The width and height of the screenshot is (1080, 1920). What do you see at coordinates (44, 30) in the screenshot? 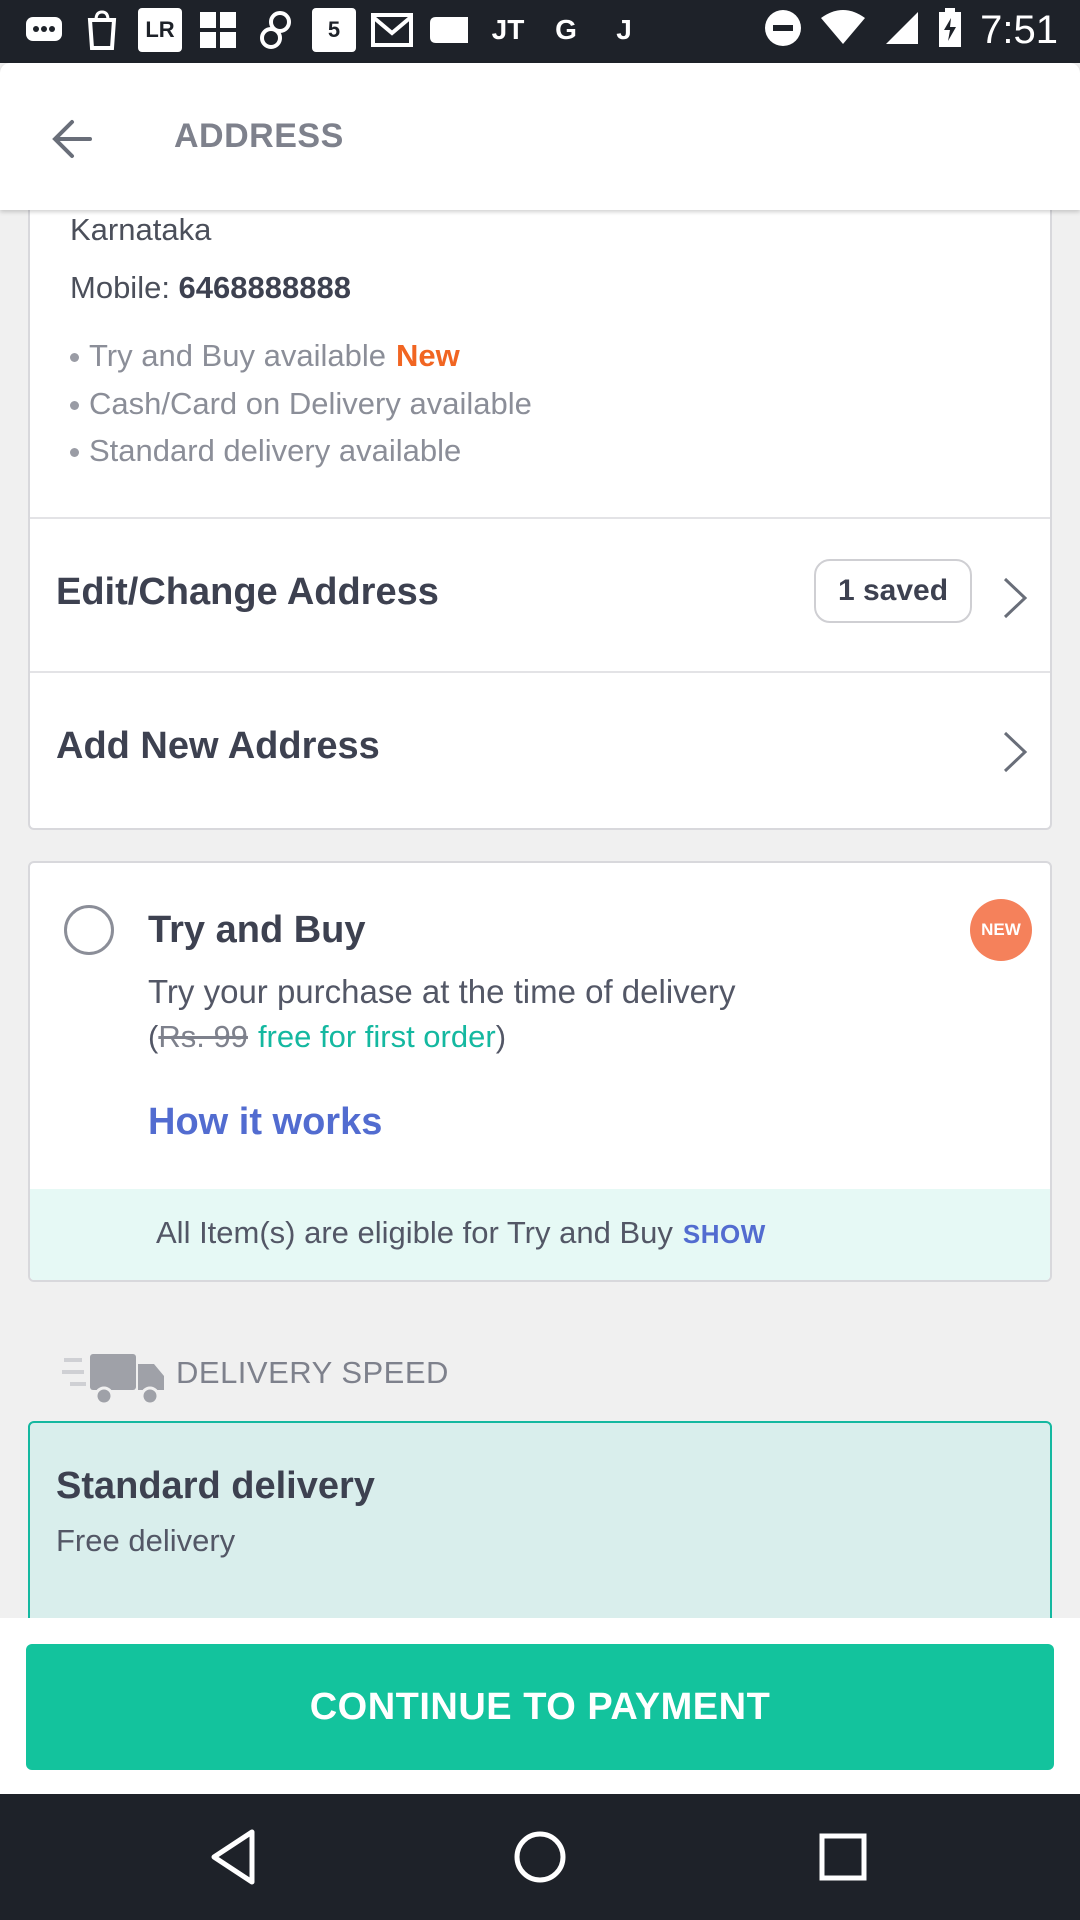
I see `message-icon` at bounding box center [44, 30].